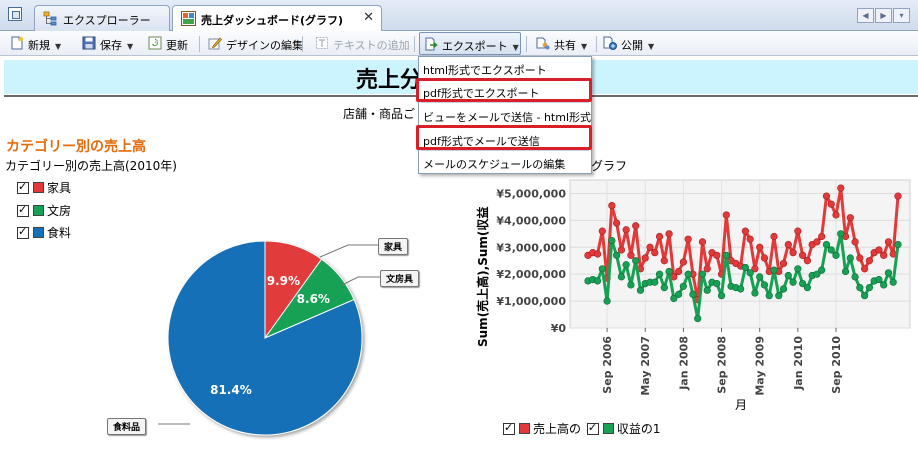  Describe the element at coordinates (494, 164) in the screenshot. I see `menu-item-edit-schedule: メールのスケジュールの編集` at that location.